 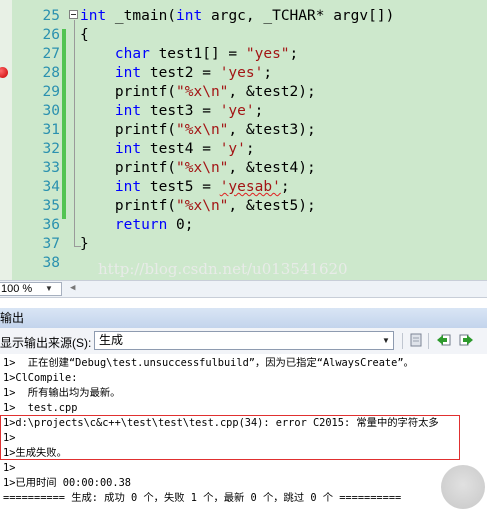 I want to click on scroll-left-icon: ◀, so click(x=72, y=288).